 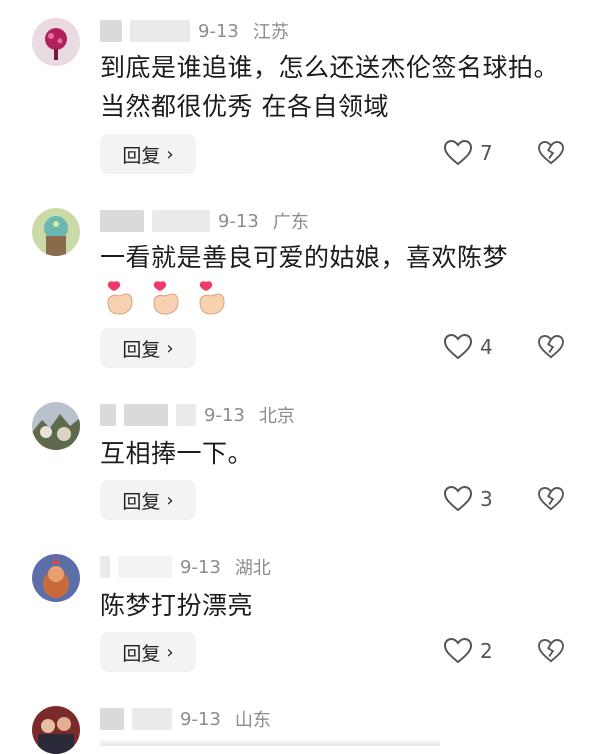 I want to click on like-button: 2, so click(x=468, y=651).